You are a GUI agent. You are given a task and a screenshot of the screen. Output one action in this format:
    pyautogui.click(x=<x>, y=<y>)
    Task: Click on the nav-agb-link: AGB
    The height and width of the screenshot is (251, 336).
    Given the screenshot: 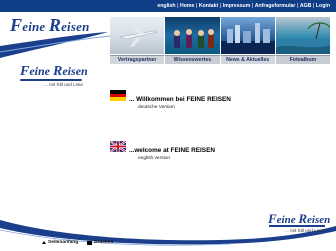 What is the action you would take?
    pyautogui.click(x=306, y=6)
    